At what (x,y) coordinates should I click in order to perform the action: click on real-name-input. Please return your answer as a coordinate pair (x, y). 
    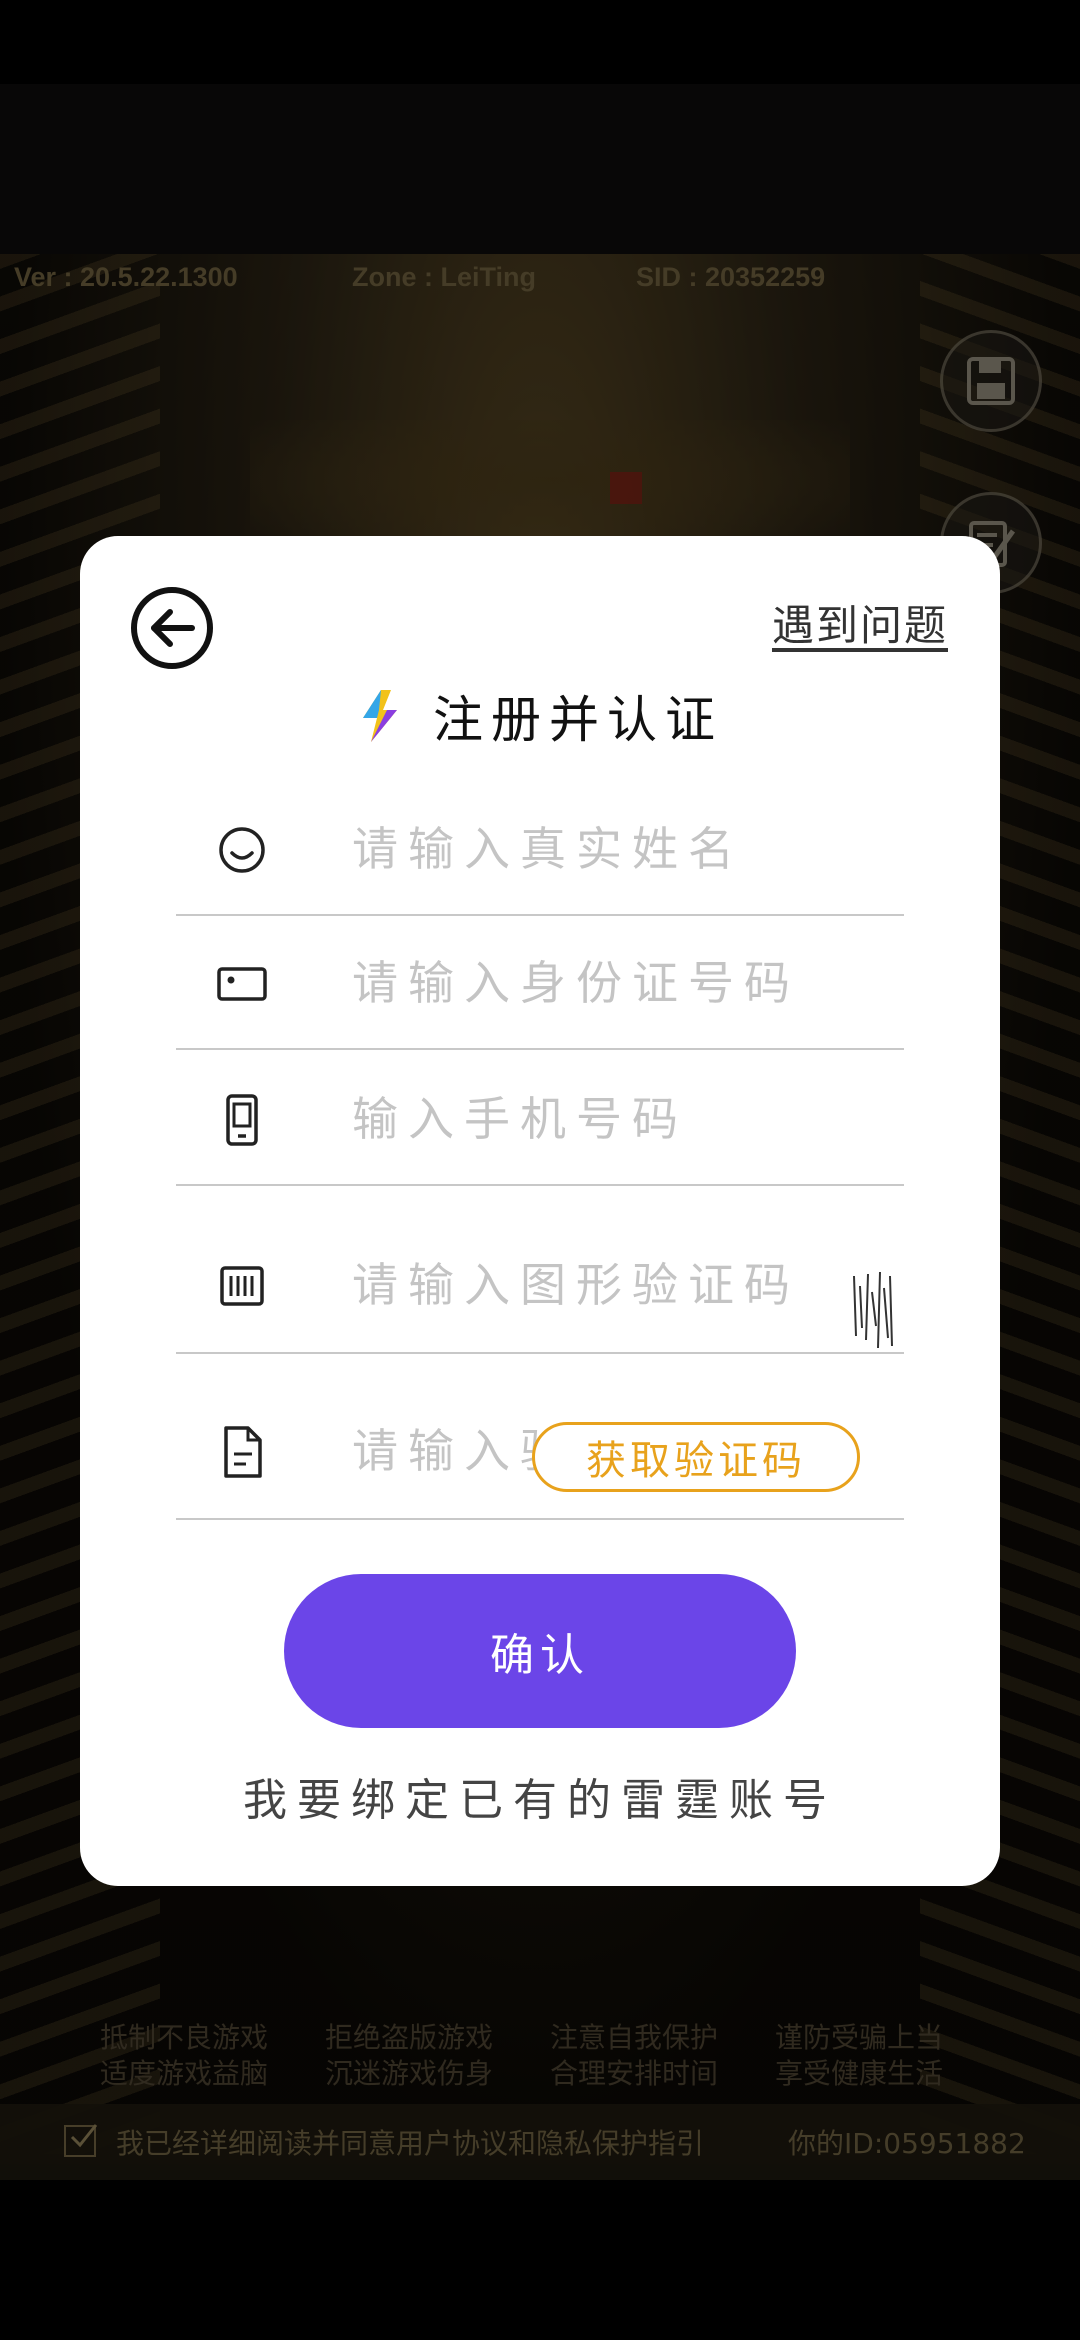
    Looking at the image, I should click on (582, 849).